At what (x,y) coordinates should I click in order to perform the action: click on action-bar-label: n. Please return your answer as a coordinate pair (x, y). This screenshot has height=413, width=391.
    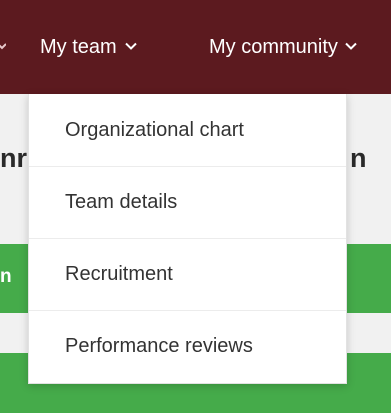
    Looking at the image, I should click on (6, 276).